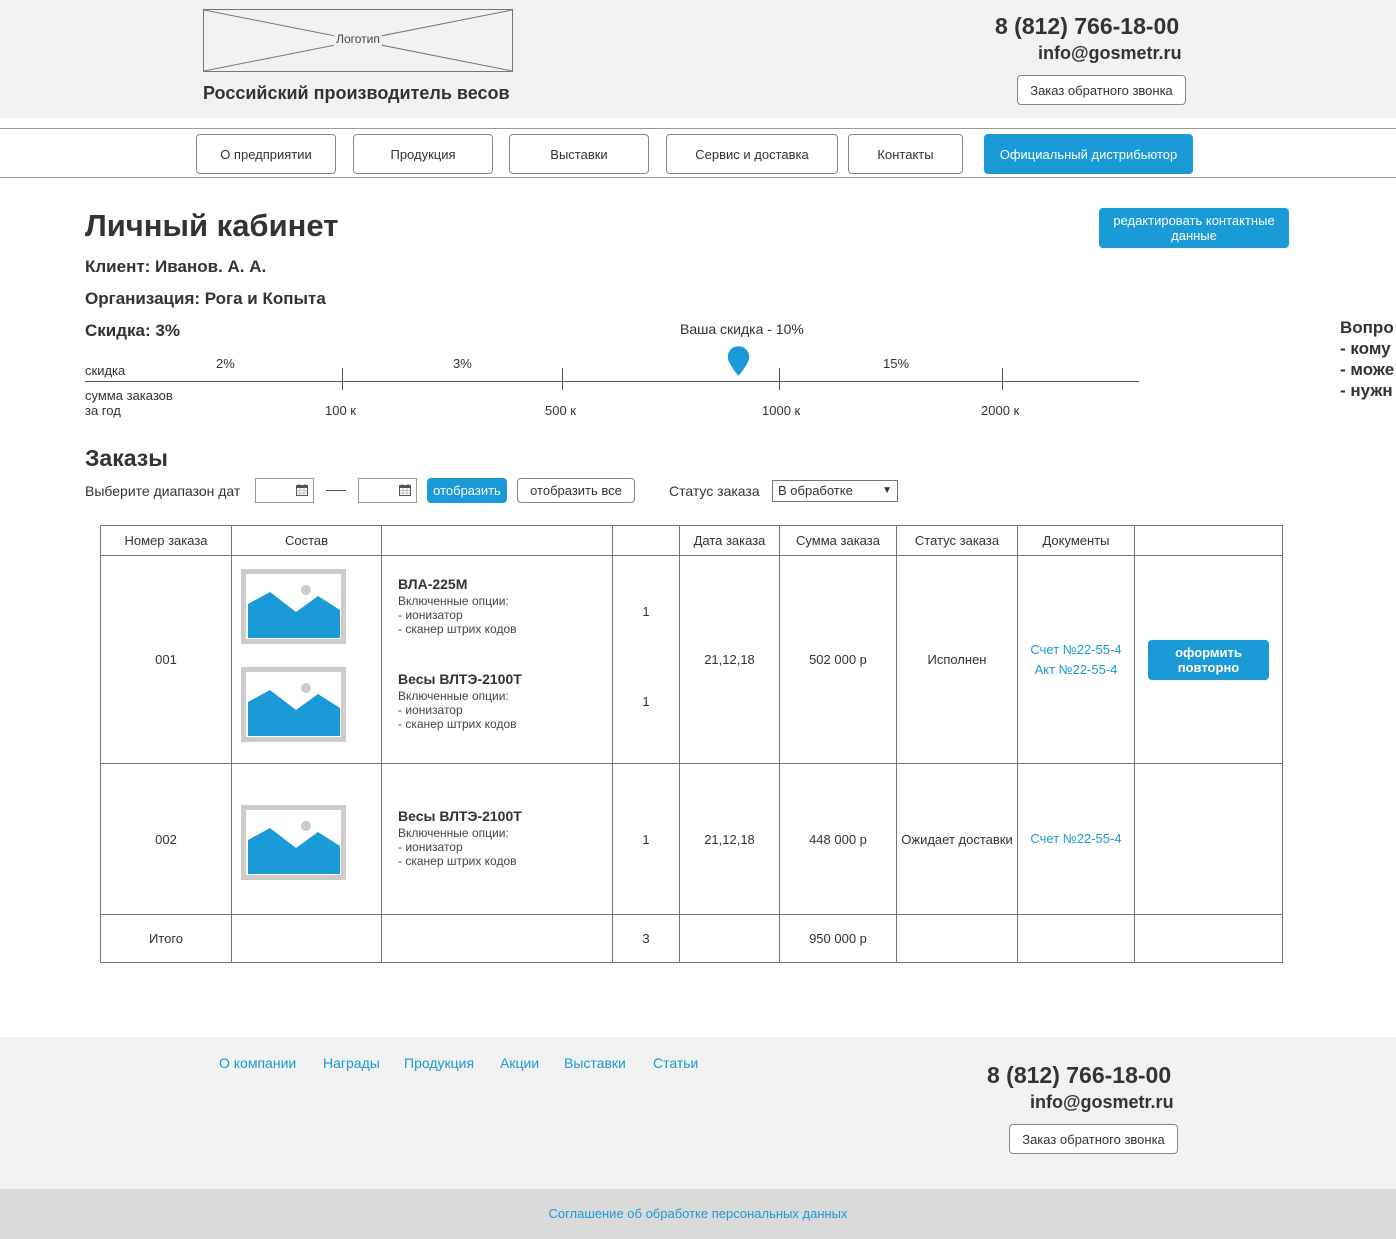 The image size is (1396, 1239). Describe the element at coordinates (1093, 1139) in the screenshot. I see `footer-callback-button: Заказ обратного звонка` at that location.